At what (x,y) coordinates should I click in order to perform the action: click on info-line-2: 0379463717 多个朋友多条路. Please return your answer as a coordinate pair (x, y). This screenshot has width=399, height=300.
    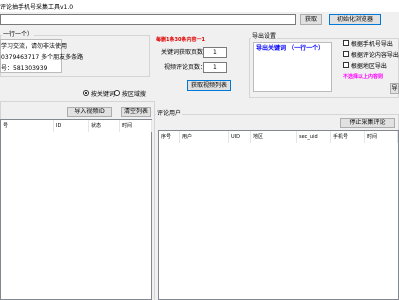
    Looking at the image, I should click on (42, 57).